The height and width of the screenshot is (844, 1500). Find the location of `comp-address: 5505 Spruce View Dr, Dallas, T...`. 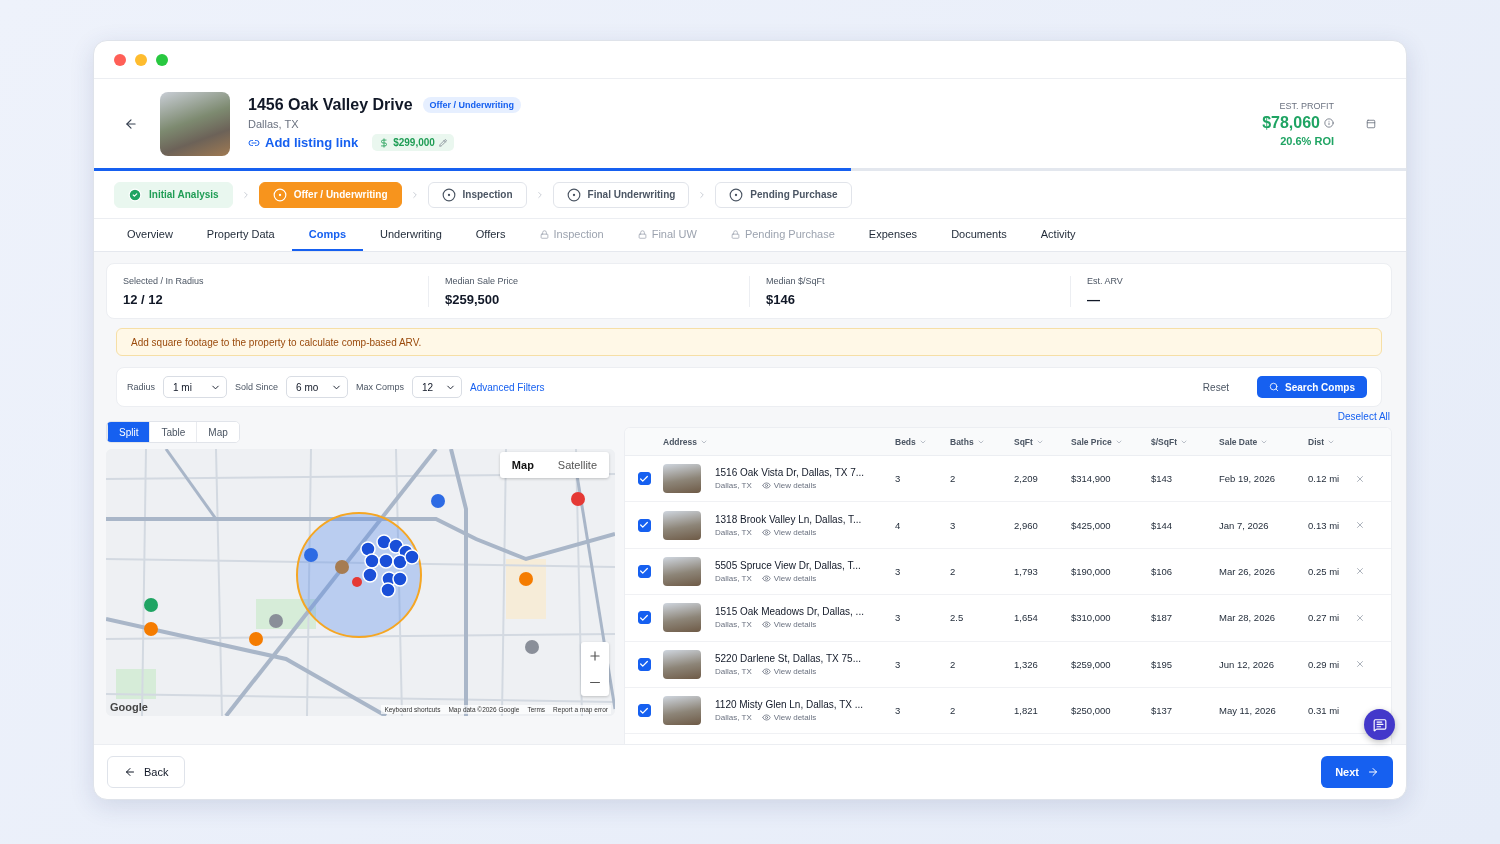

comp-address: 5505 Spruce View Dr, Dallas, T... is located at coordinates (788, 565).